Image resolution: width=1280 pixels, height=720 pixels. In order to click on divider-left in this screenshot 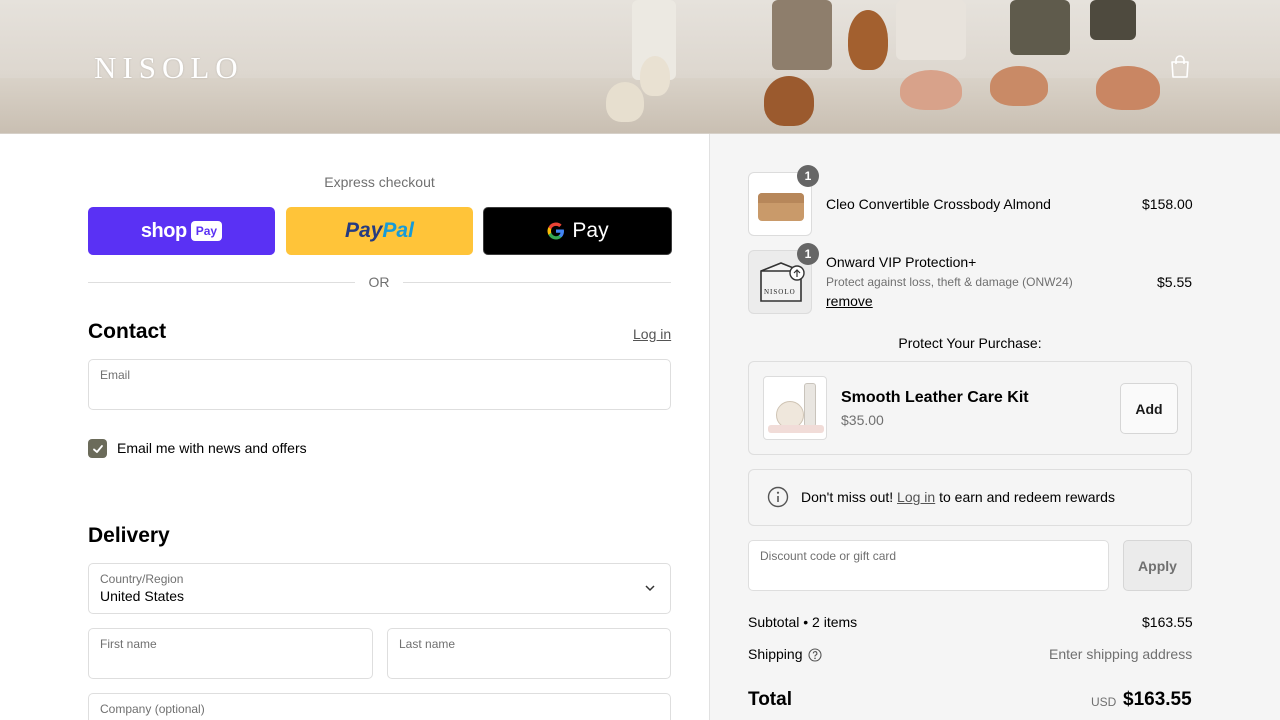, I will do `click(221, 282)`.